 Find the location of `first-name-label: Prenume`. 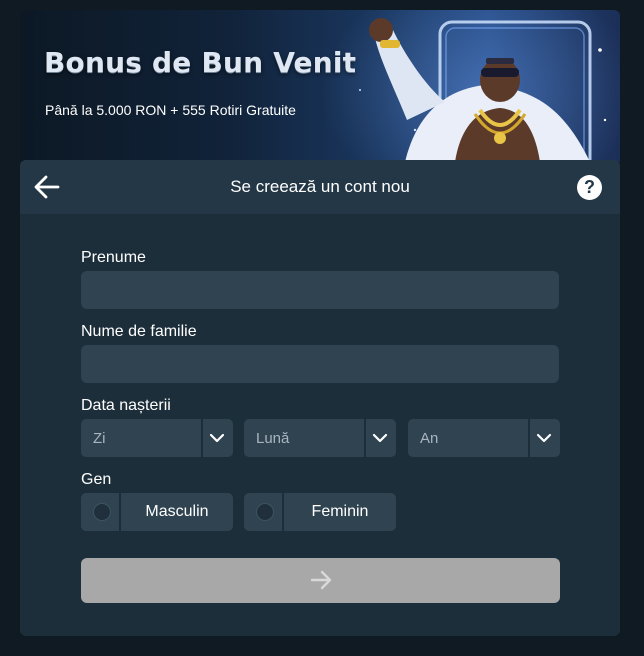

first-name-label: Prenume is located at coordinates (113, 257).